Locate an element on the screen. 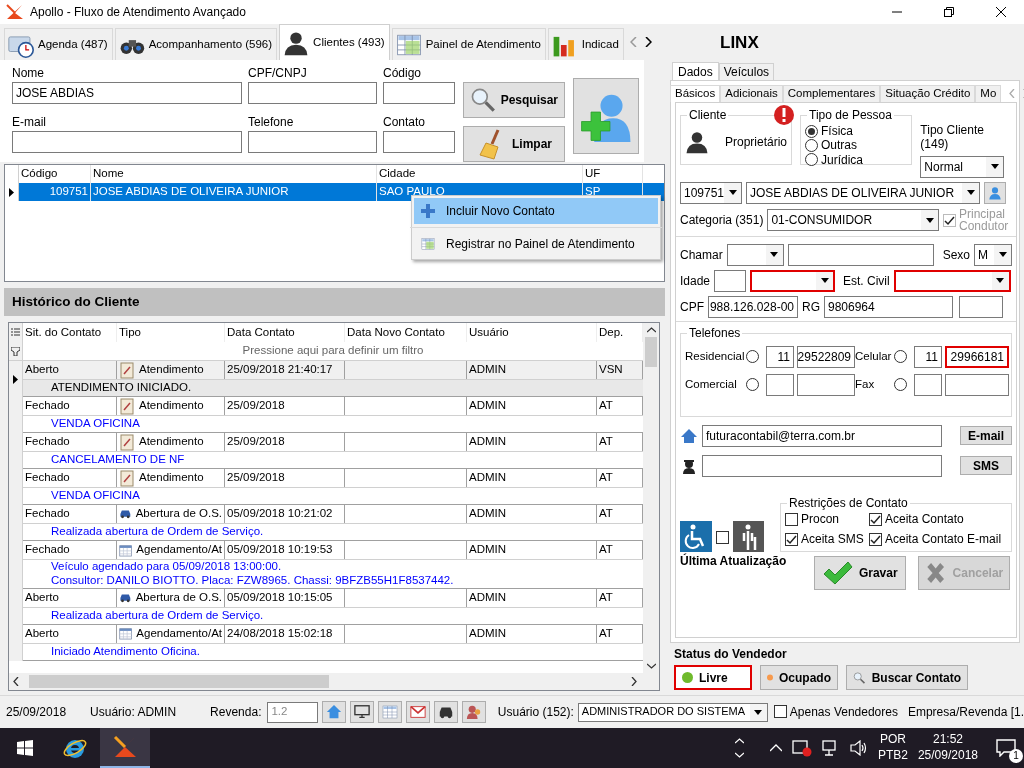 The width and height of the screenshot is (1024, 768). radio-button: Jurídica is located at coordinates (834, 160).